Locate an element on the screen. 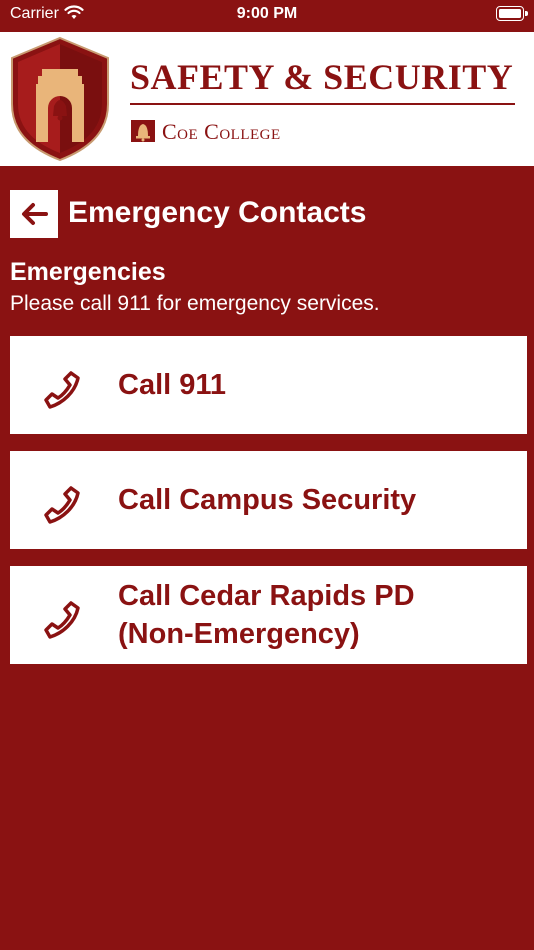 The width and height of the screenshot is (534, 950). contact-label: Call Cedar Rapids PD (Non-Emergency) is located at coordinates (266, 615).